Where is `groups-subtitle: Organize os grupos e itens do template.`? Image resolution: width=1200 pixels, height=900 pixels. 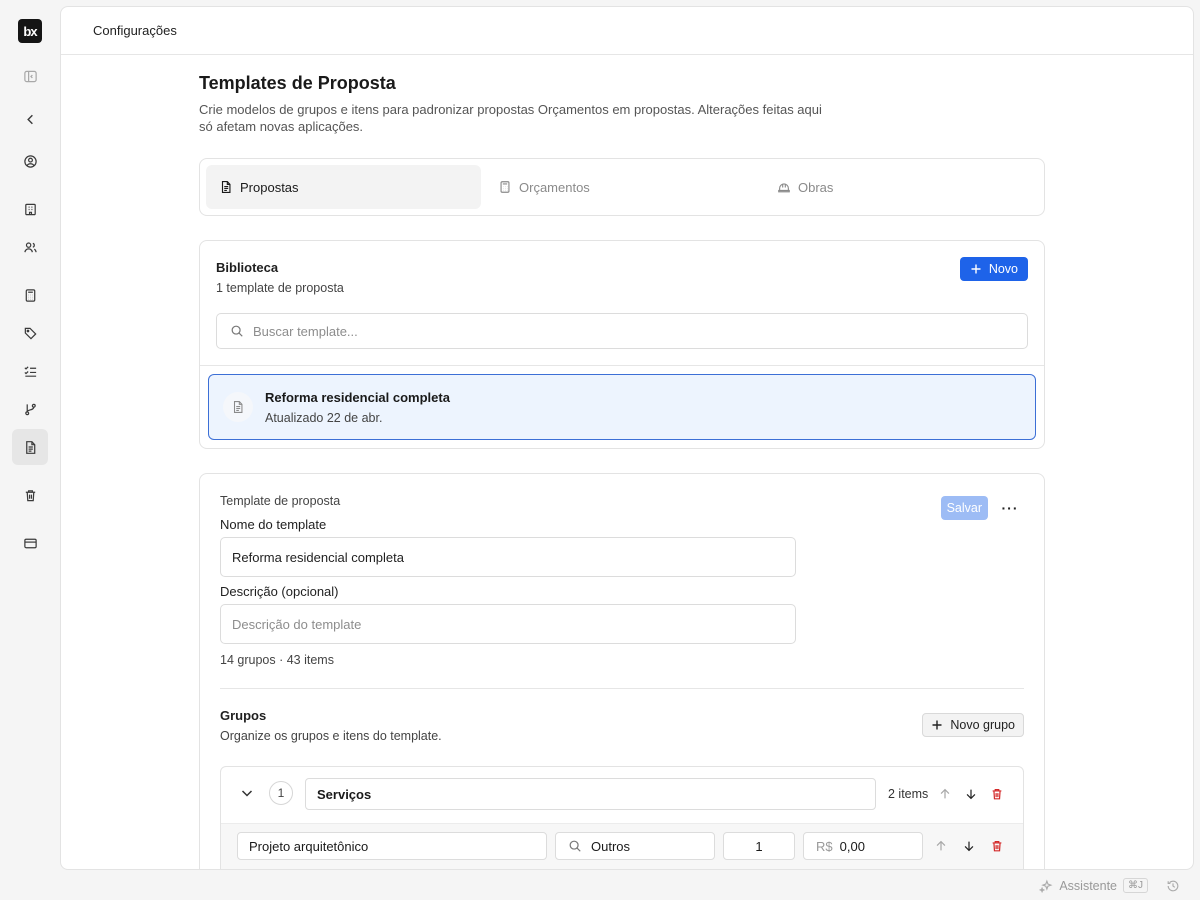 groups-subtitle: Organize os grupos e itens do template. is located at coordinates (331, 736).